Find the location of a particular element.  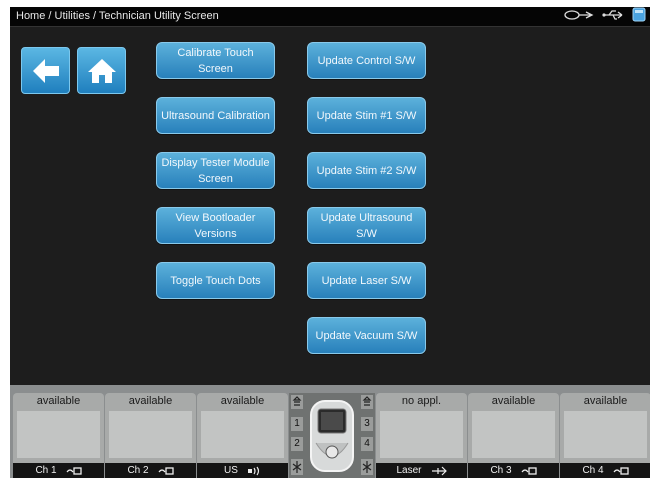

channel-panel-ch3: available Ch 3 is located at coordinates (513, 435).